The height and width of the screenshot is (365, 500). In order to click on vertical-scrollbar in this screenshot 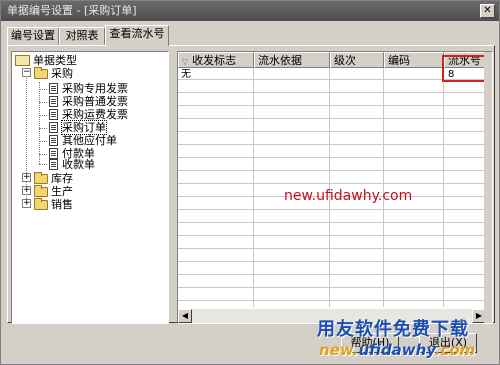, I will do `click(488, 187)`.